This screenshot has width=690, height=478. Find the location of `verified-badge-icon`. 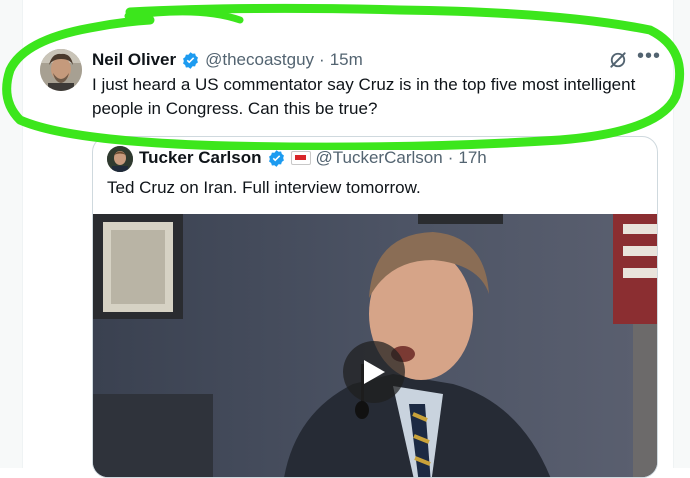

verified-badge-icon is located at coordinates (191, 60).